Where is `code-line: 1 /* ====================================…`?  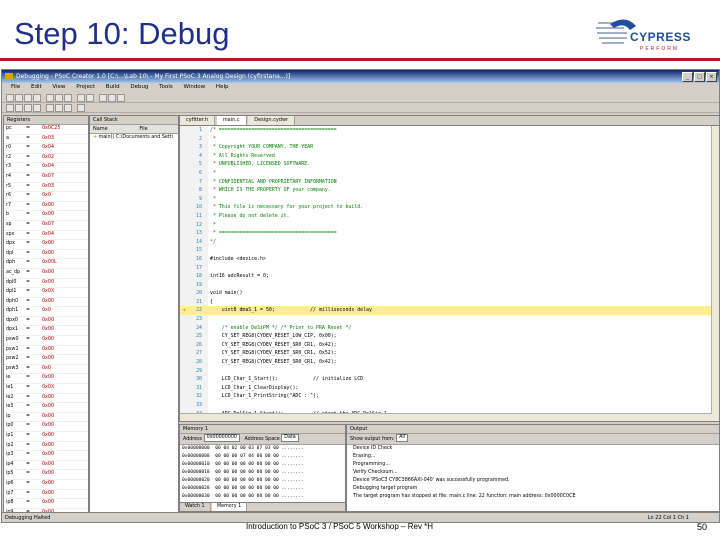
code-line: 1 /* ====================================… is located at coordinates (449, 130).